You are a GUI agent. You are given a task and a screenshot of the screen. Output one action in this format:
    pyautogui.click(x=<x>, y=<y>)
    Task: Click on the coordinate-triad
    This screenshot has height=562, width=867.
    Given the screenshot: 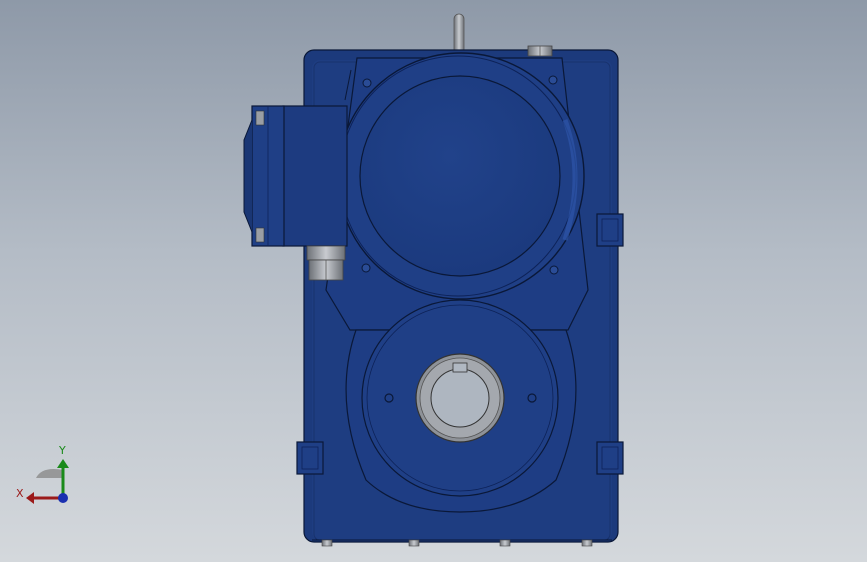 What is the action you would take?
    pyautogui.click(x=47, y=481)
    